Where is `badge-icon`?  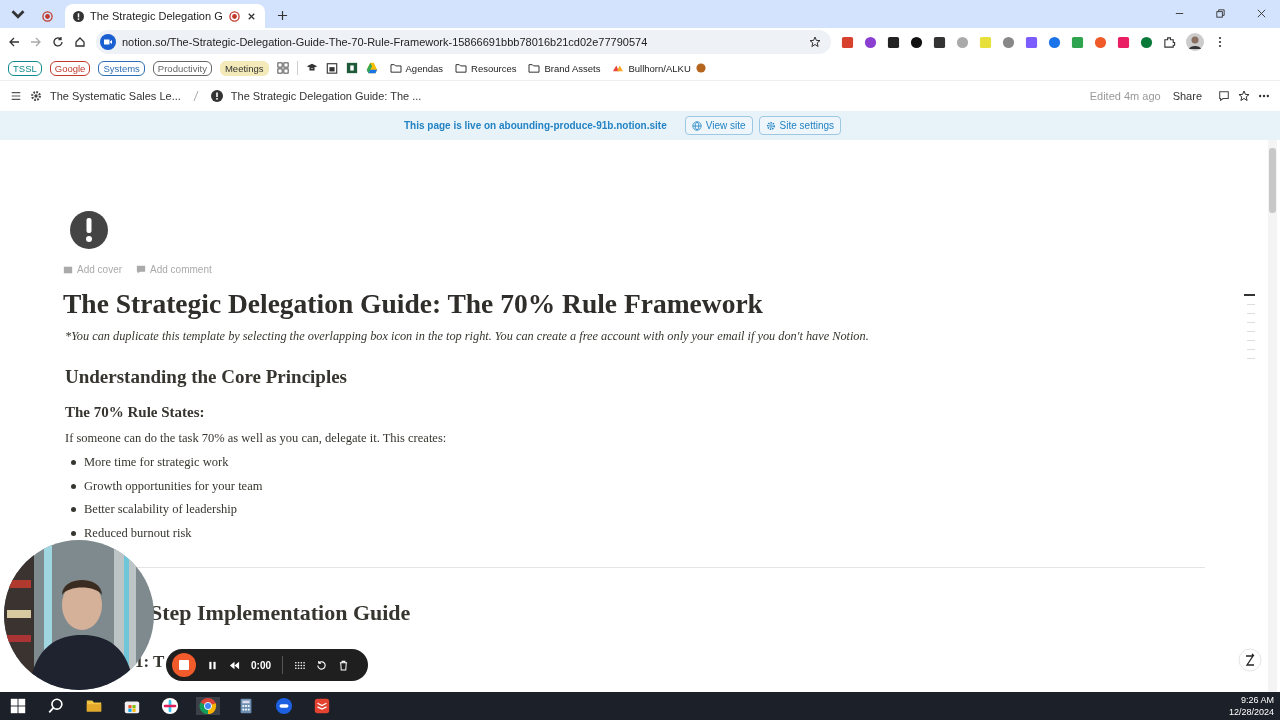
badge-icon is located at coordinates (700, 68).